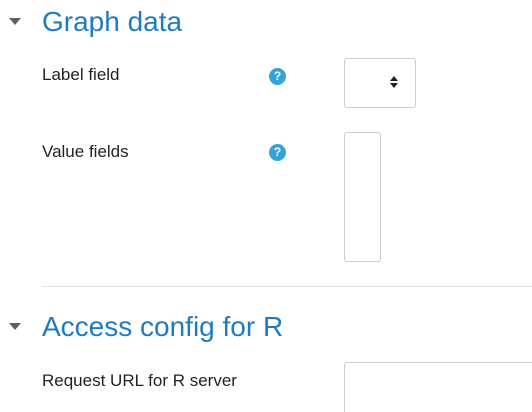 Image resolution: width=532 pixels, height=412 pixels. What do you see at coordinates (287, 286) in the screenshot?
I see `section-divider` at bounding box center [287, 286].